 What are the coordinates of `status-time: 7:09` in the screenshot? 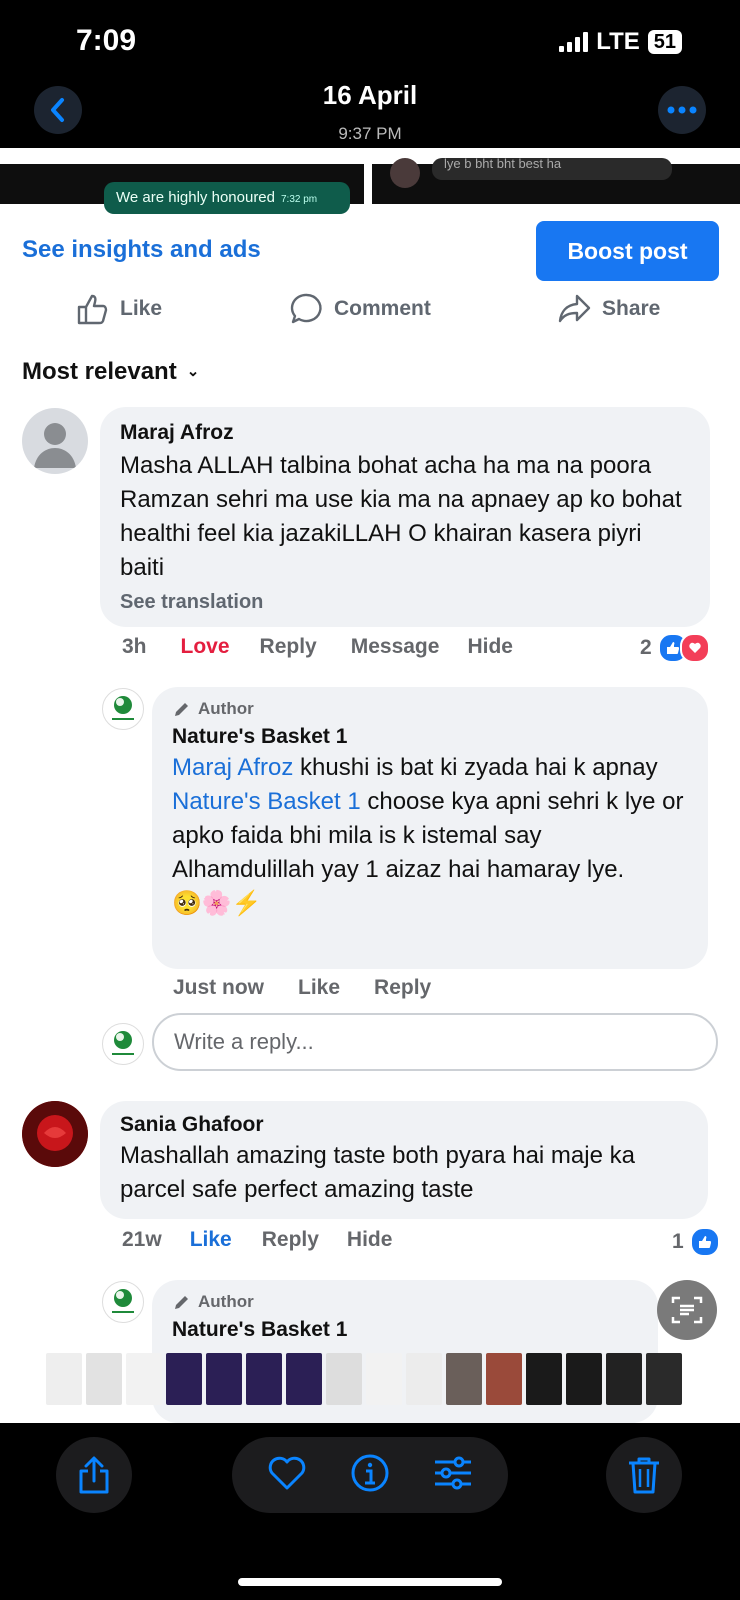 It's located at (106, 40).